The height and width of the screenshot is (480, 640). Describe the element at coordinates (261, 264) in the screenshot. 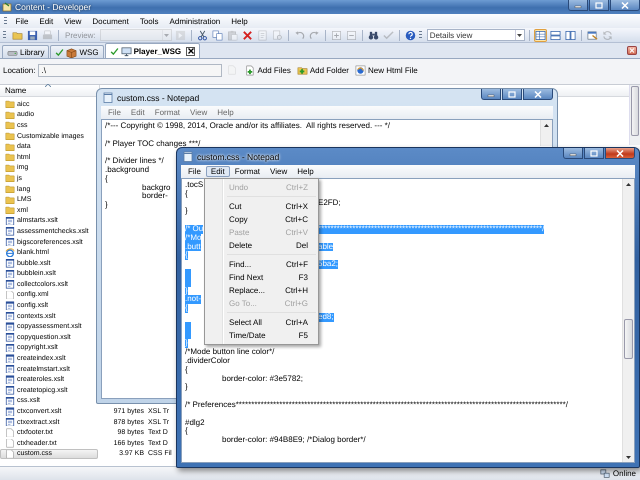

I see `menu-item: Find... Ctrl+F` at that location.